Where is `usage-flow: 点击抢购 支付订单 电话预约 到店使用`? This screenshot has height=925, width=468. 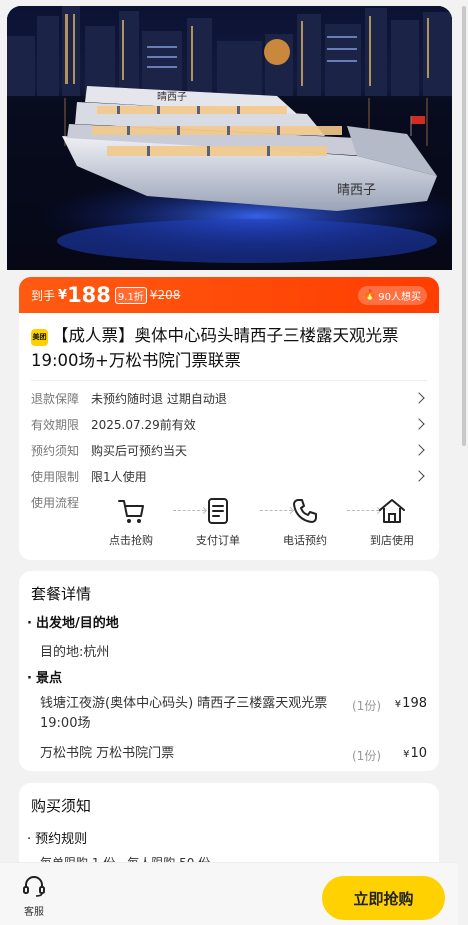 usage-flow: 点击抢购 支付订单 电话预约 到店使用 is located at coordinates (265, 525).